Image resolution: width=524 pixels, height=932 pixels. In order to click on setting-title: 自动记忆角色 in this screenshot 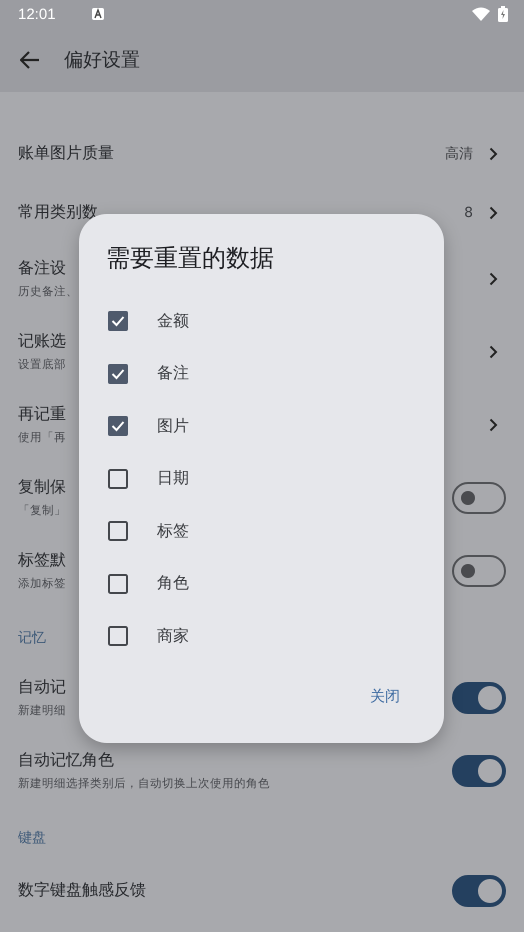, I will do `click(66, 760)`.